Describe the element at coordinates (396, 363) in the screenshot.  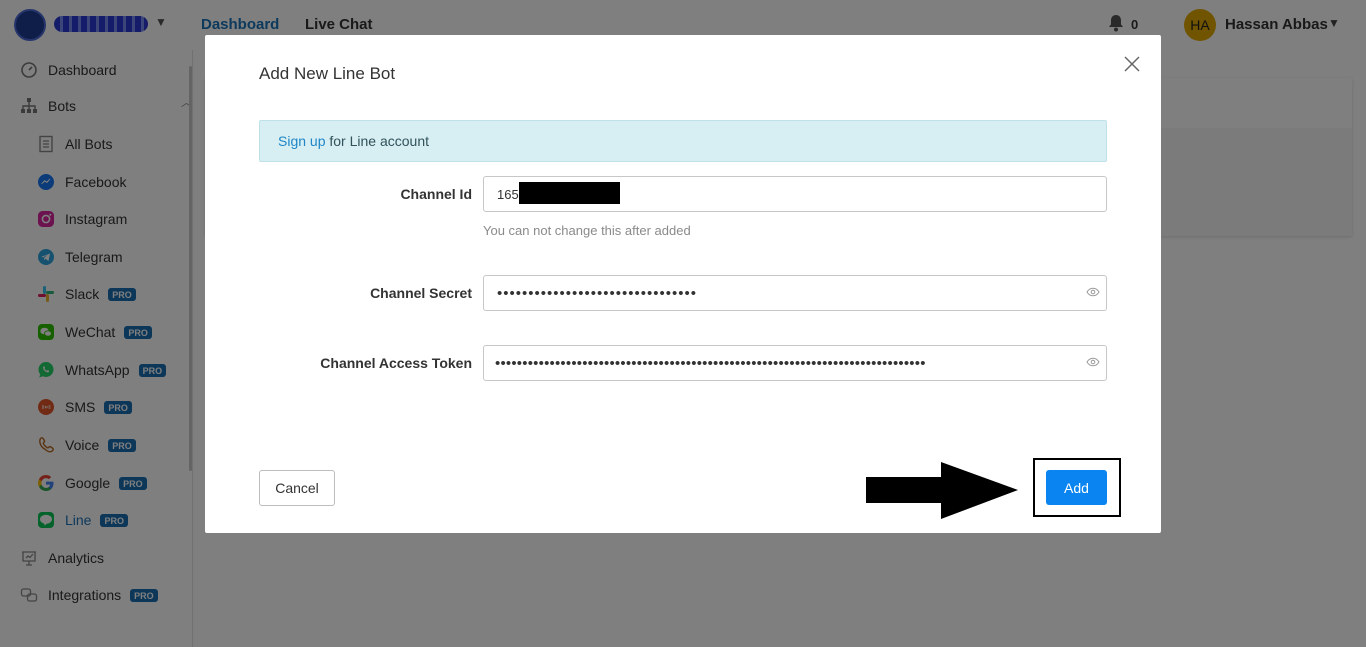
I see `channel-access-token-label: Channel Access Token` at that location.